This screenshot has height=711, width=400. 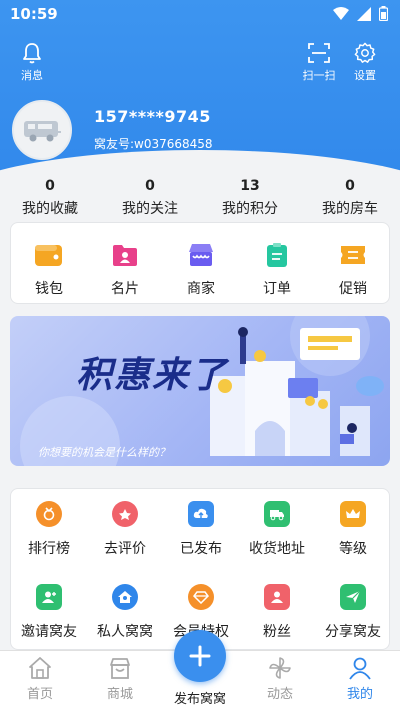 I want to click on tool-private-home: 私人窝窝, so click(x=125, y=612).